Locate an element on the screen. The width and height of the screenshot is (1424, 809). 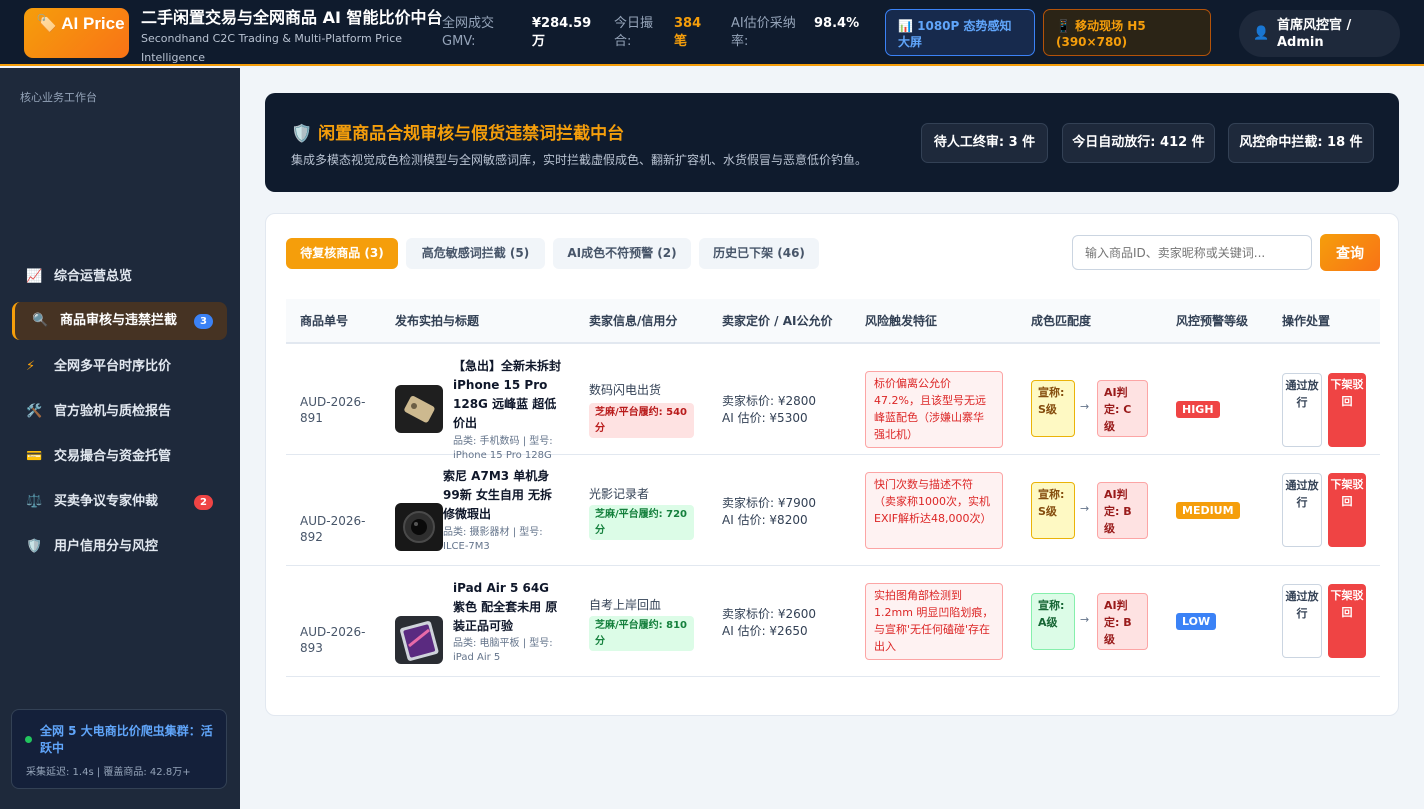
seller-price: 卖家标价: ¥2600 is located at coordinates (769, 614).